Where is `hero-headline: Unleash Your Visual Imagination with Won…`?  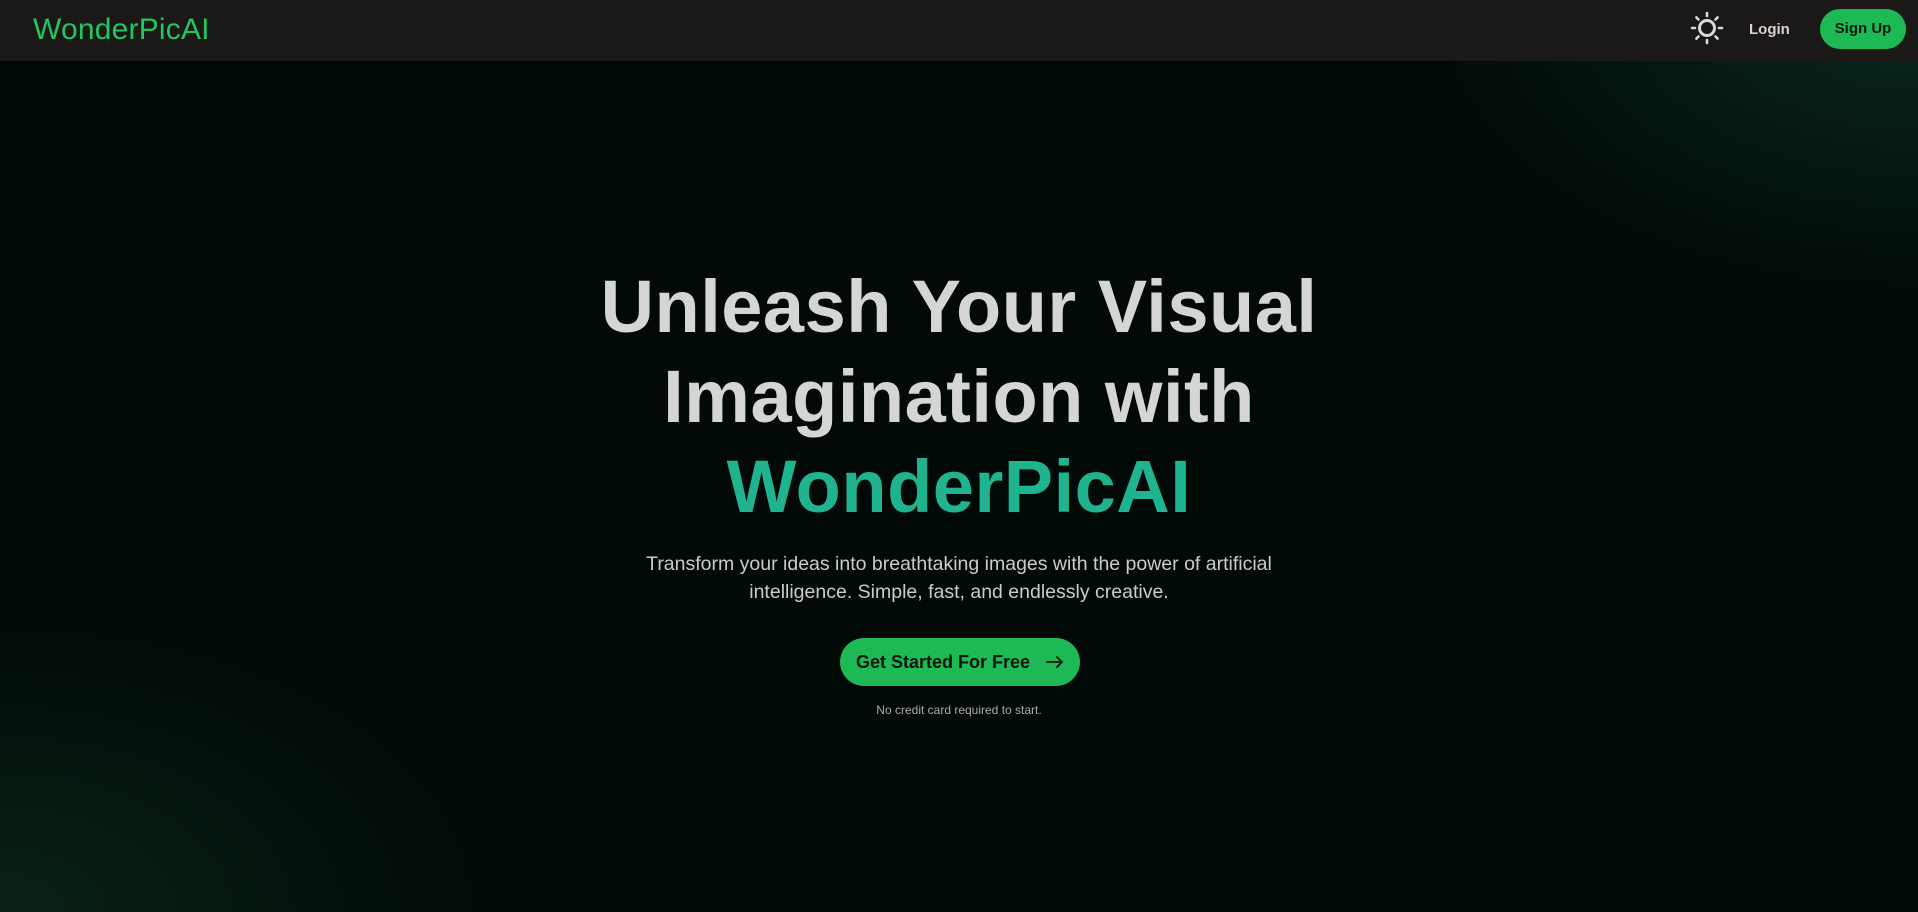
hero-headline: Unleash Your Visual Imagination with Won… is located at coordinates (959, 397).